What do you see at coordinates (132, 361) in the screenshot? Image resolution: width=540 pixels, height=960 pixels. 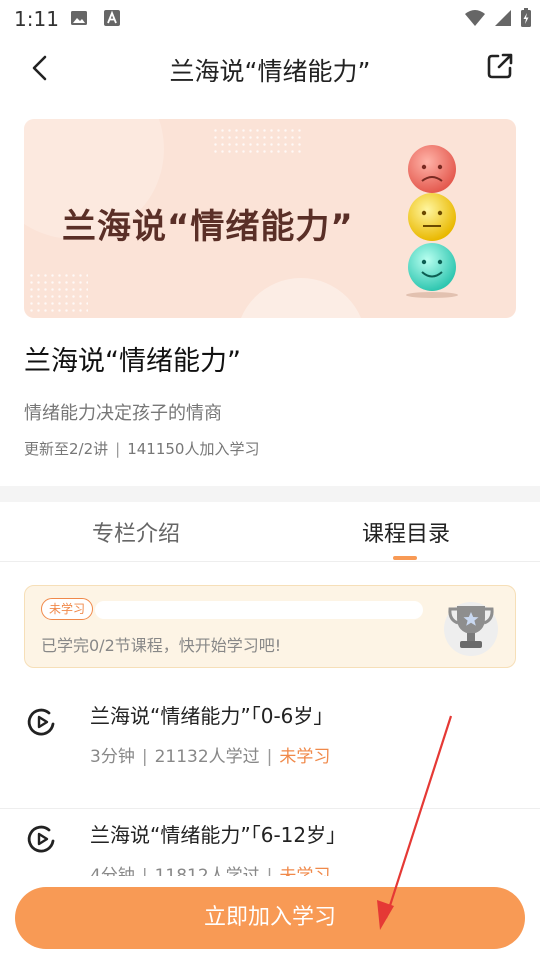 I see `course-title: 兰海说“情绪能力”` at bounding box center [132, 361].